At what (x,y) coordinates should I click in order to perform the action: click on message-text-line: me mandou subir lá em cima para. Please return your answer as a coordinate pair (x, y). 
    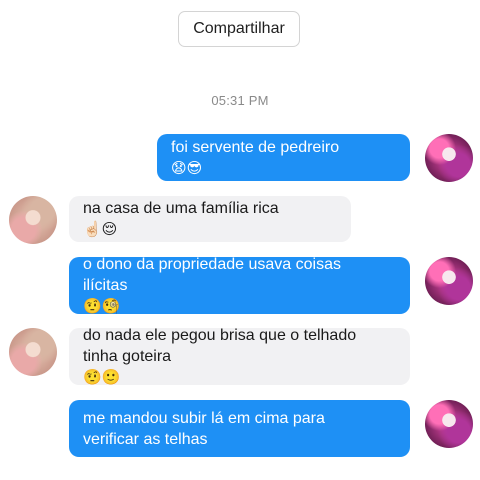
    Looking at the image, I should click on (204, 418).